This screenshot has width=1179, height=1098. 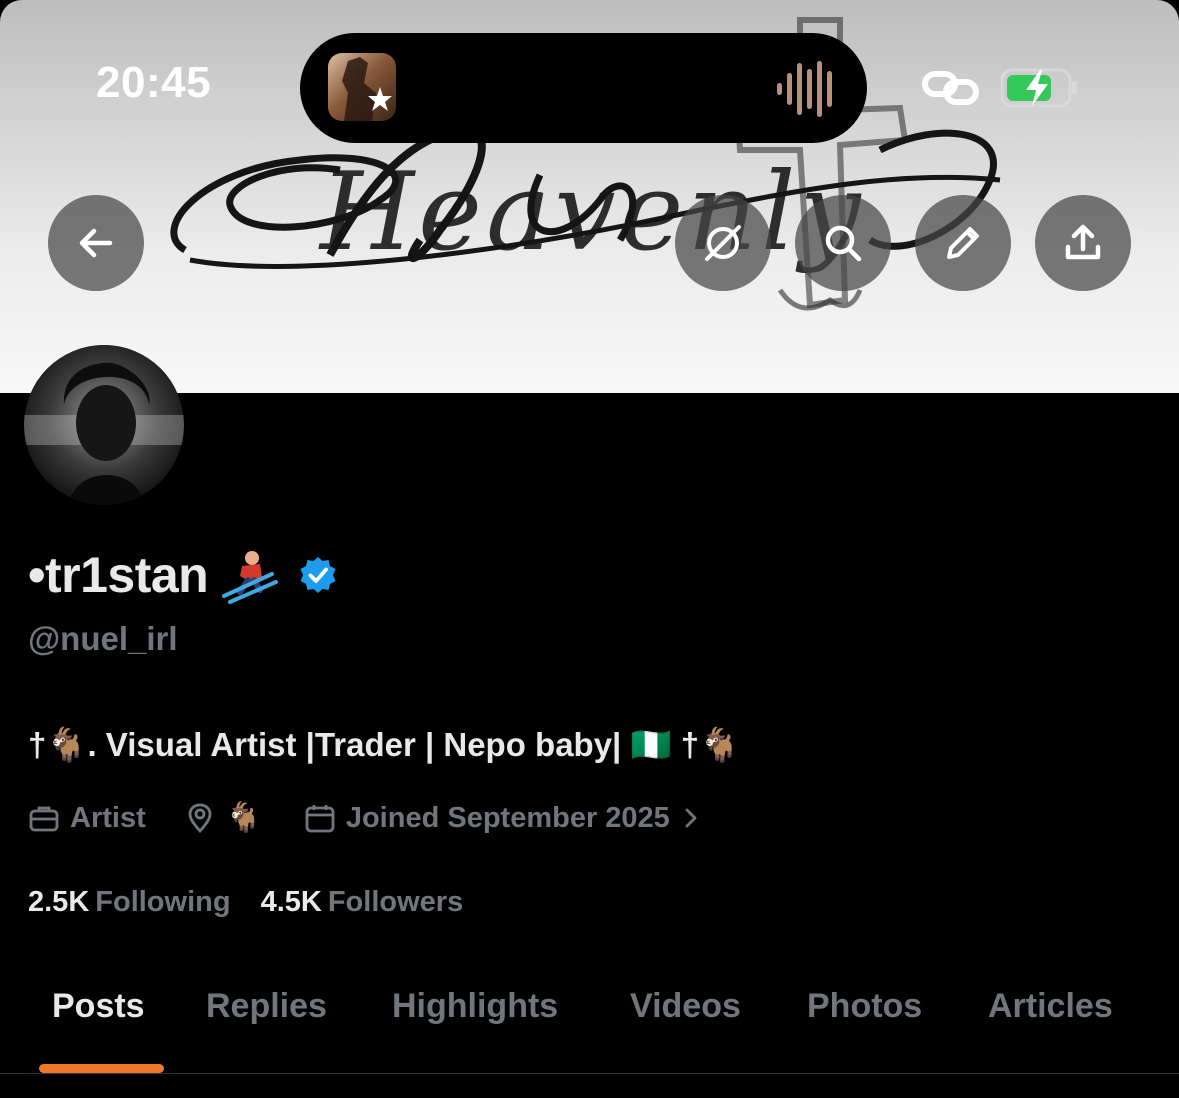 What do you see at coordinates (59, 901) in the screenshot?
I see `following-count: 2.5K` at bounding box center [59, 901].